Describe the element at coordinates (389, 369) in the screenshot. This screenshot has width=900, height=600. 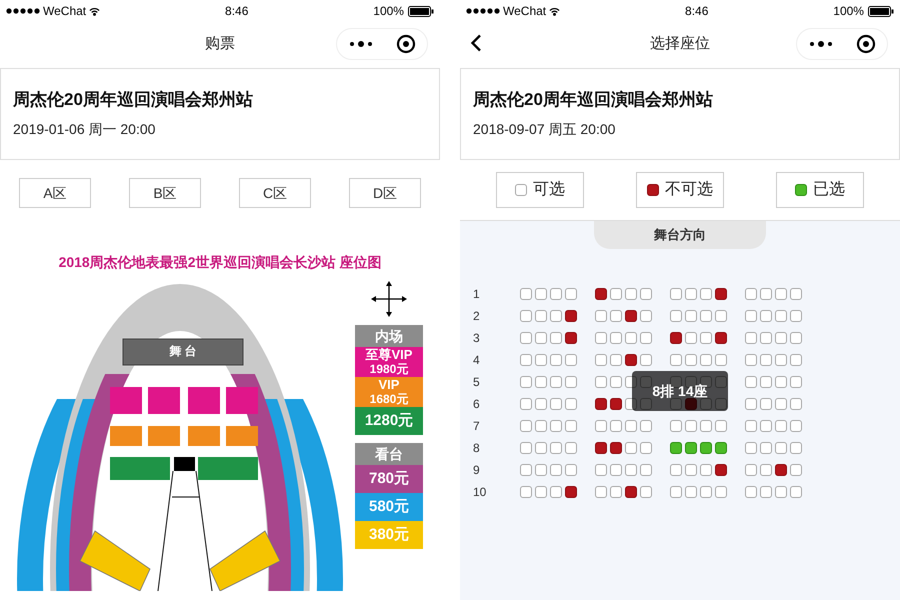
I see `tier-price: 1980元` at that location.